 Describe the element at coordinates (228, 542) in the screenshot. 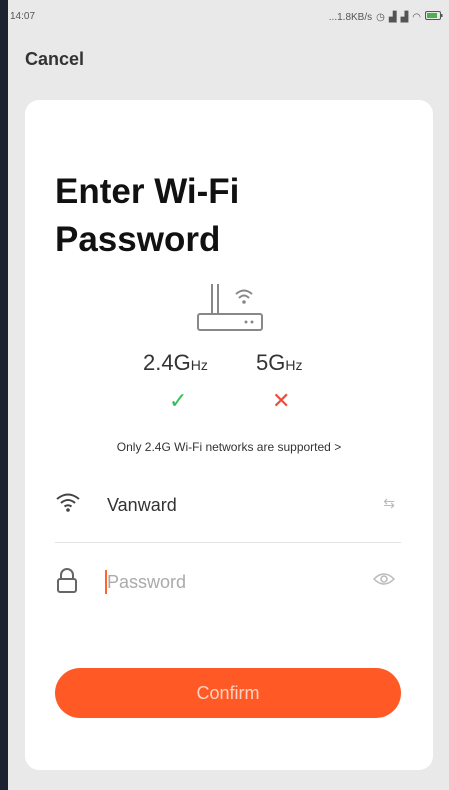

I see `divider` at that location.